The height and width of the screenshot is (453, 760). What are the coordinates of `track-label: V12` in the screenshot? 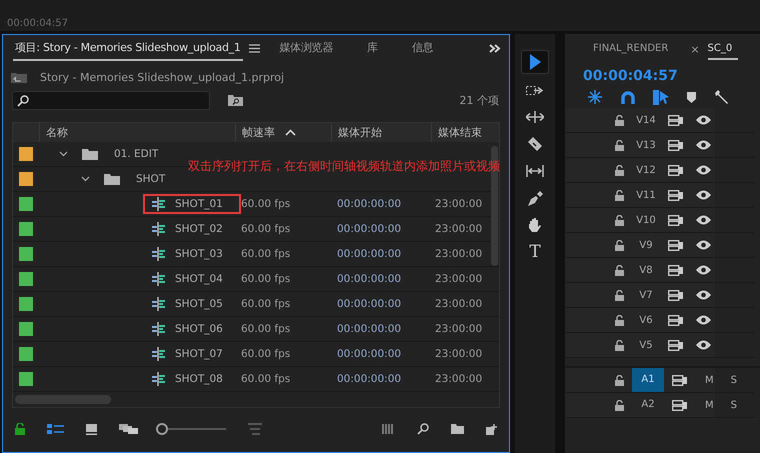 It's located at (646, 170).